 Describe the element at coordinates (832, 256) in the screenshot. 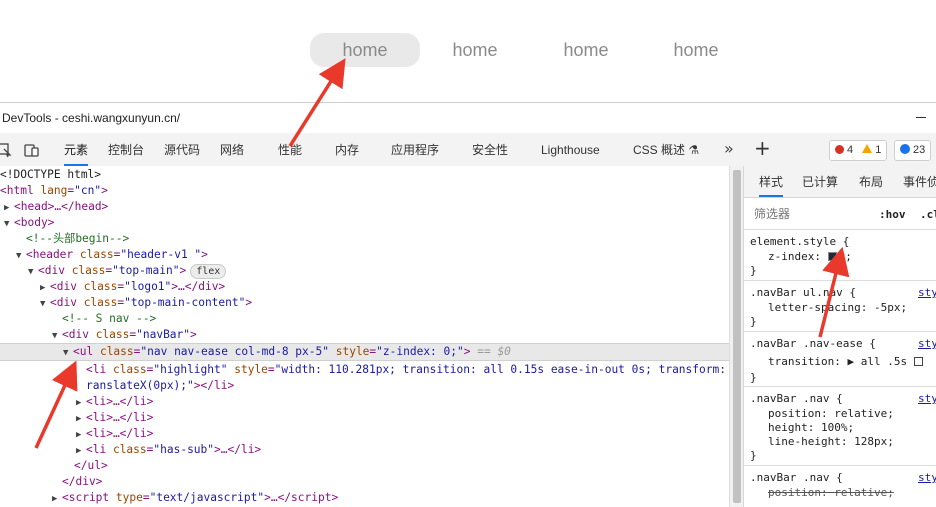

I see `color-swatch-icon` at that location.